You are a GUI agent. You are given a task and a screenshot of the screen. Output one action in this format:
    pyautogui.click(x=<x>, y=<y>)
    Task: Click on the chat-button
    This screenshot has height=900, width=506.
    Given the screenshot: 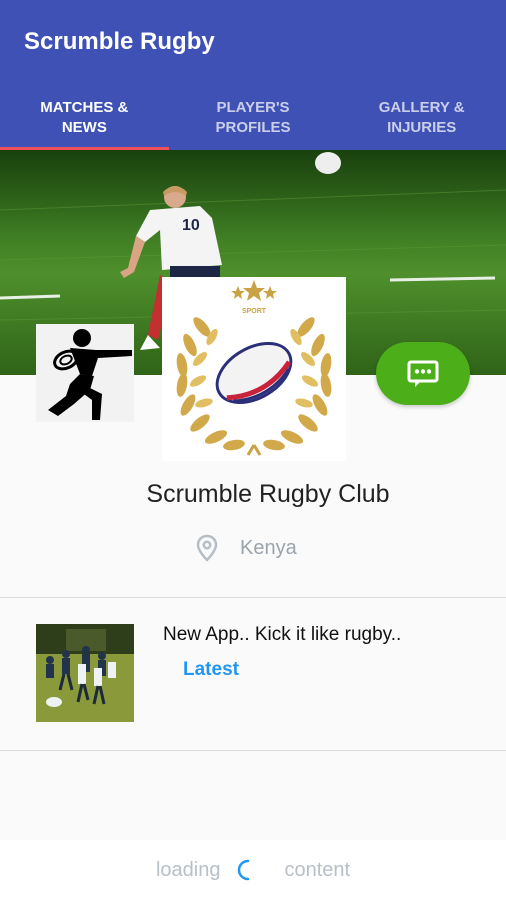 What is the action you would take?
    pyautogui.click(x=423, y=373)
    